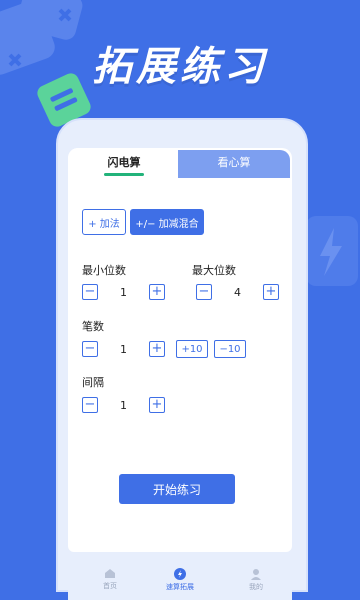 The image size is (360, 600). Describe the element at coordinates (180, 67) in the screenshot. I see `page-title: 拓展练习` at that location.